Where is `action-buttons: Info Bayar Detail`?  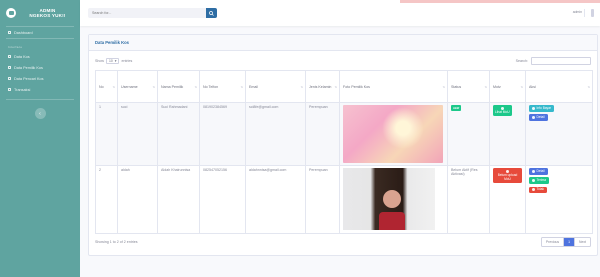
action-buttons: Info Bayar Detail is located at coordinates (559, 114).